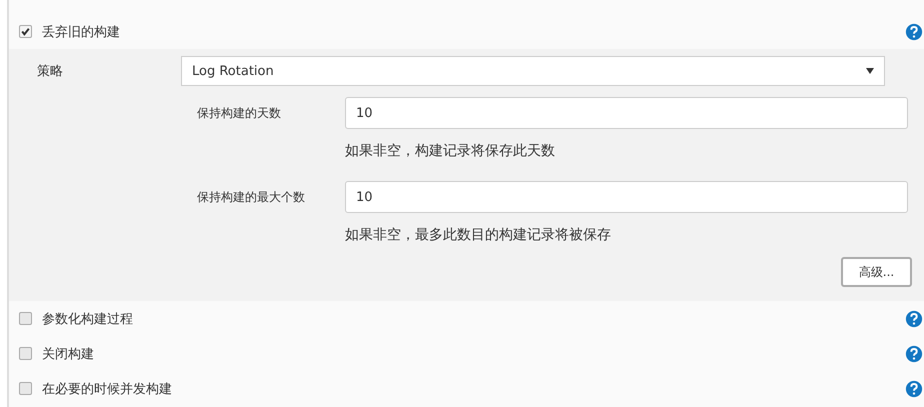 The image size is (924, 407). What do you see at coordinates (478, 235) in the screenshot?
I see `field-hint: 如果非空，最多此数目的构建记录将被保存` at bounding box center [478, 235].